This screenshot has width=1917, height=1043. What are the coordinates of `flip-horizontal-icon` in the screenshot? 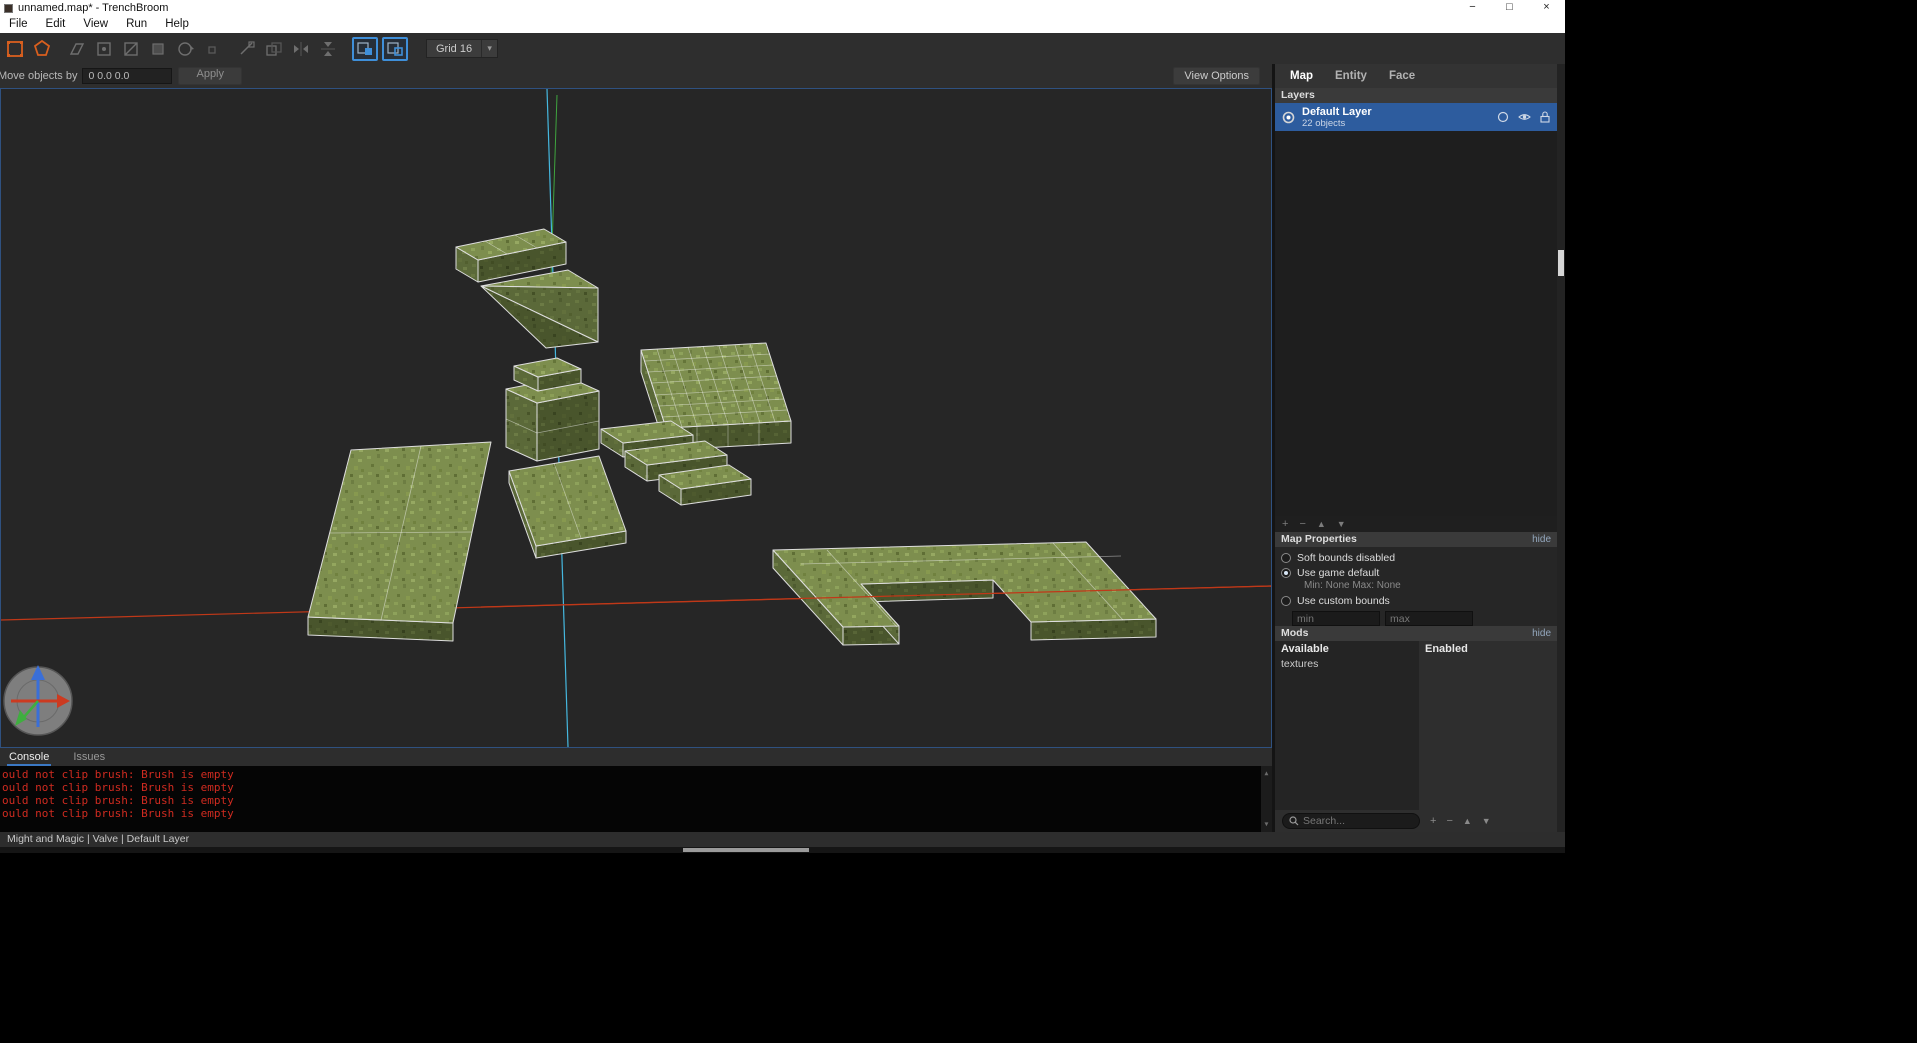 It's located at (301, 49).